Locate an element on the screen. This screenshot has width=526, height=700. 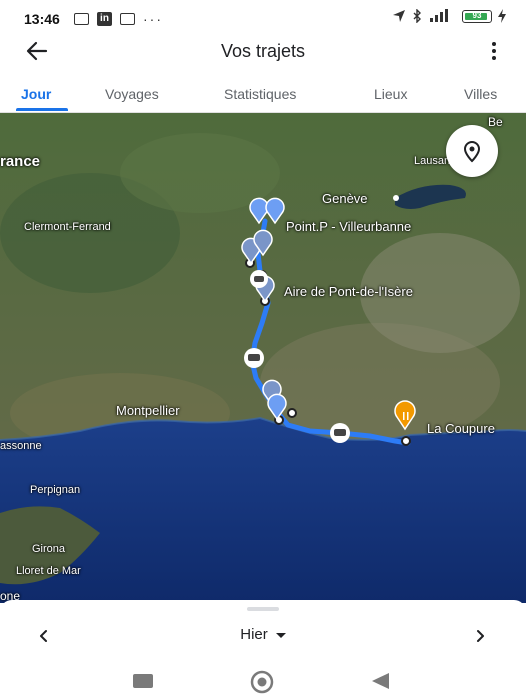
map-pin-icon is located at coordinates (472, 151).